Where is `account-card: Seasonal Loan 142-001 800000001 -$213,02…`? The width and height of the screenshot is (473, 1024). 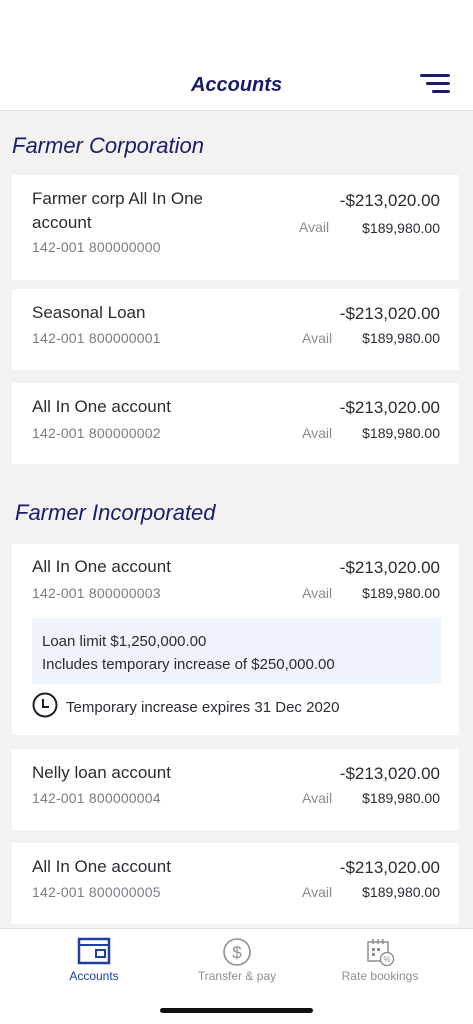 account-card: Seasonal Loan 142-001 800000001 -$213,02… is located at coordinates (235, 329).